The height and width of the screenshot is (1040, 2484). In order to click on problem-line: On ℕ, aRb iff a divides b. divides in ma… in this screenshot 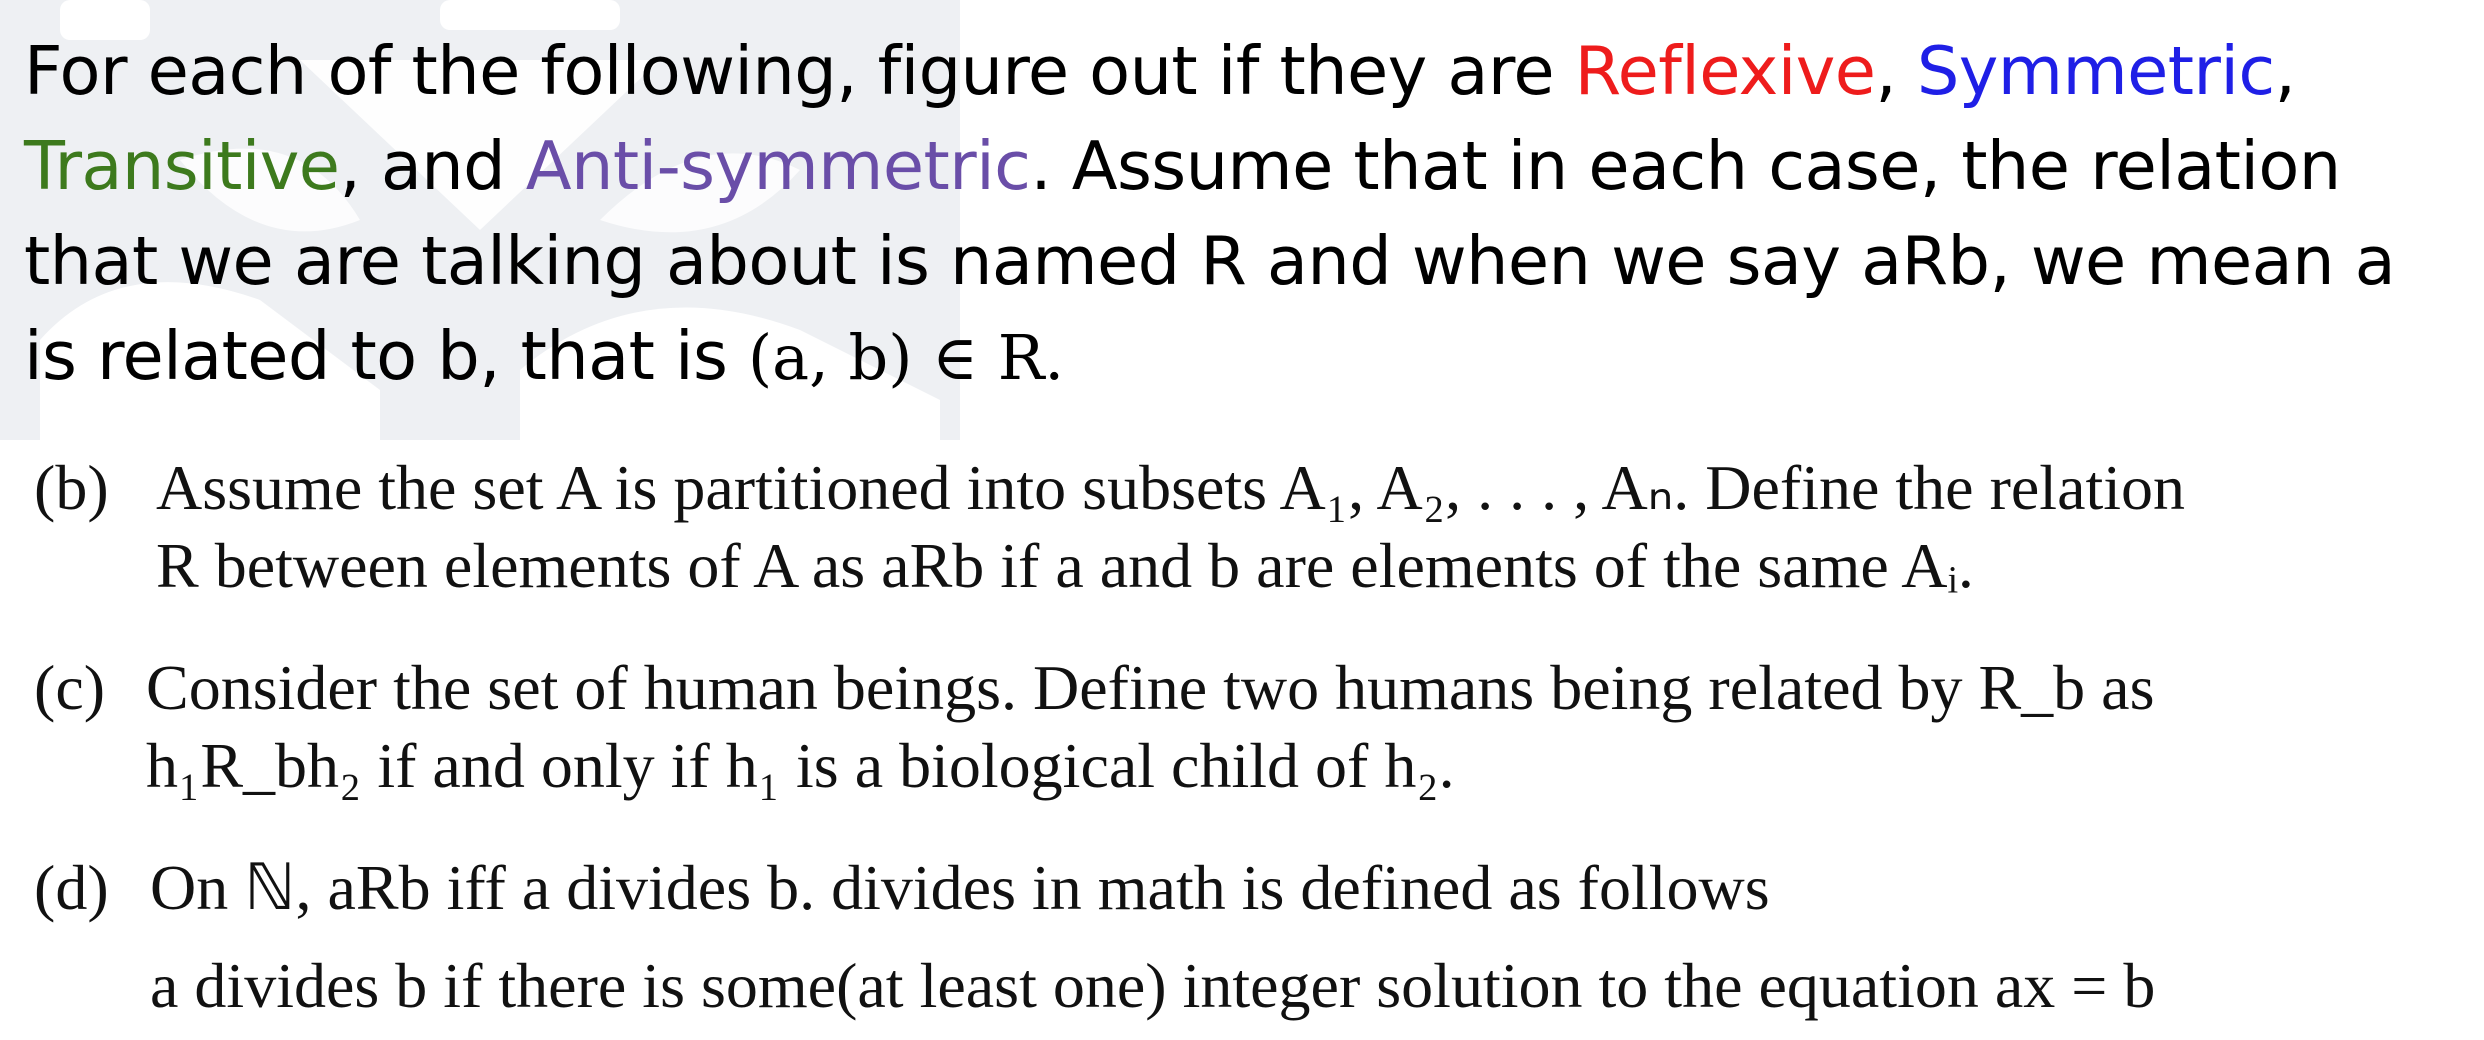, I will do `click(960, 887)`.